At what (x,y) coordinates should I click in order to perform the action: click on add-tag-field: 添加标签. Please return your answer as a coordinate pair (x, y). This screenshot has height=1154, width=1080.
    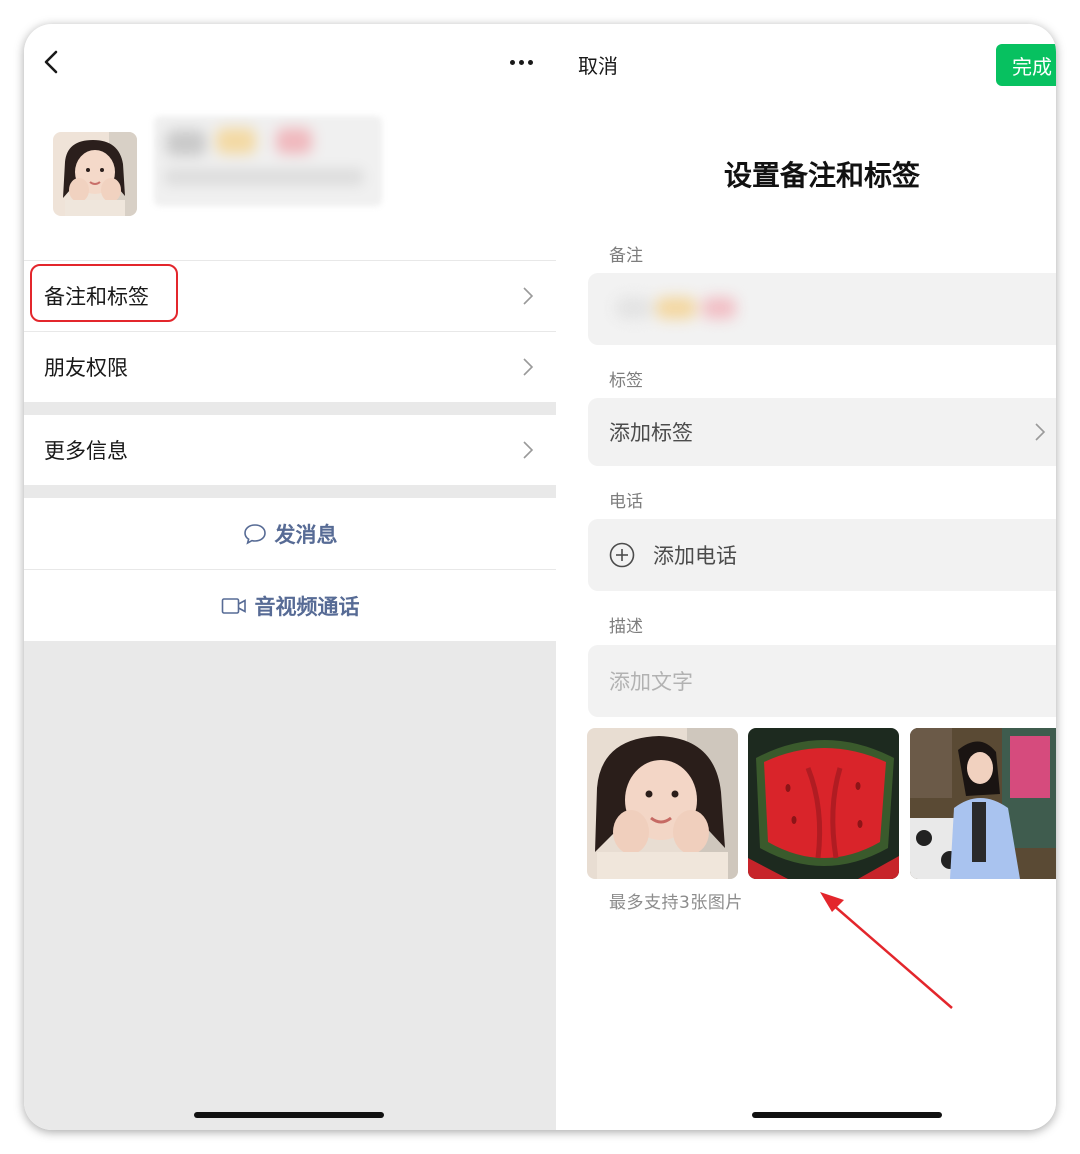
    Looking at the image, I should click on (822, 432).